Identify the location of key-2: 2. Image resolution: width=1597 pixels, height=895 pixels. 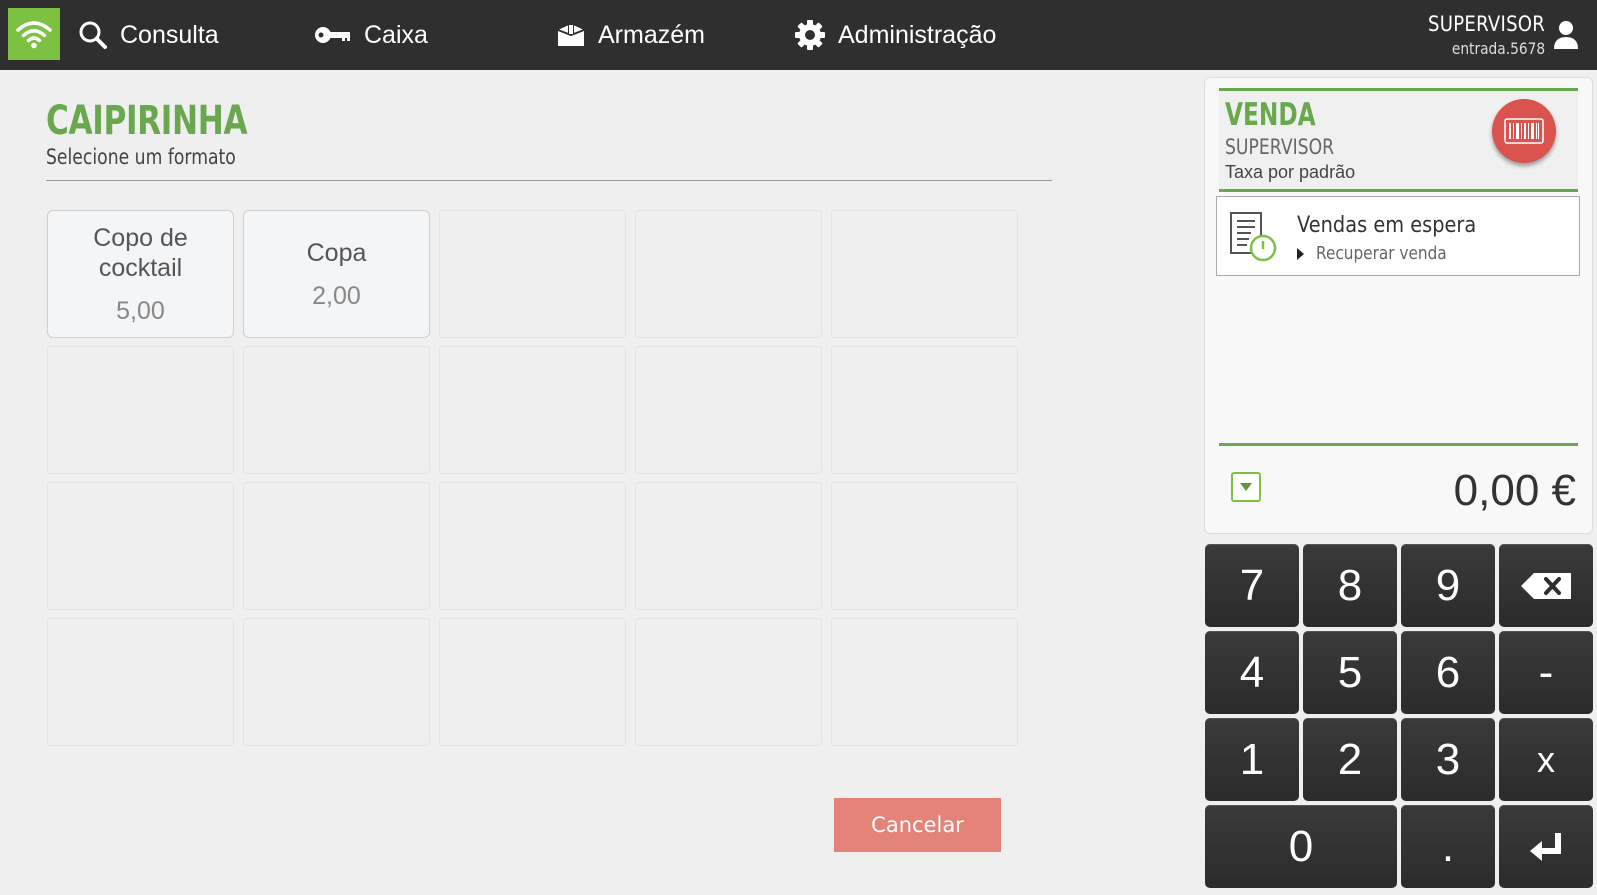
(1350, 759).